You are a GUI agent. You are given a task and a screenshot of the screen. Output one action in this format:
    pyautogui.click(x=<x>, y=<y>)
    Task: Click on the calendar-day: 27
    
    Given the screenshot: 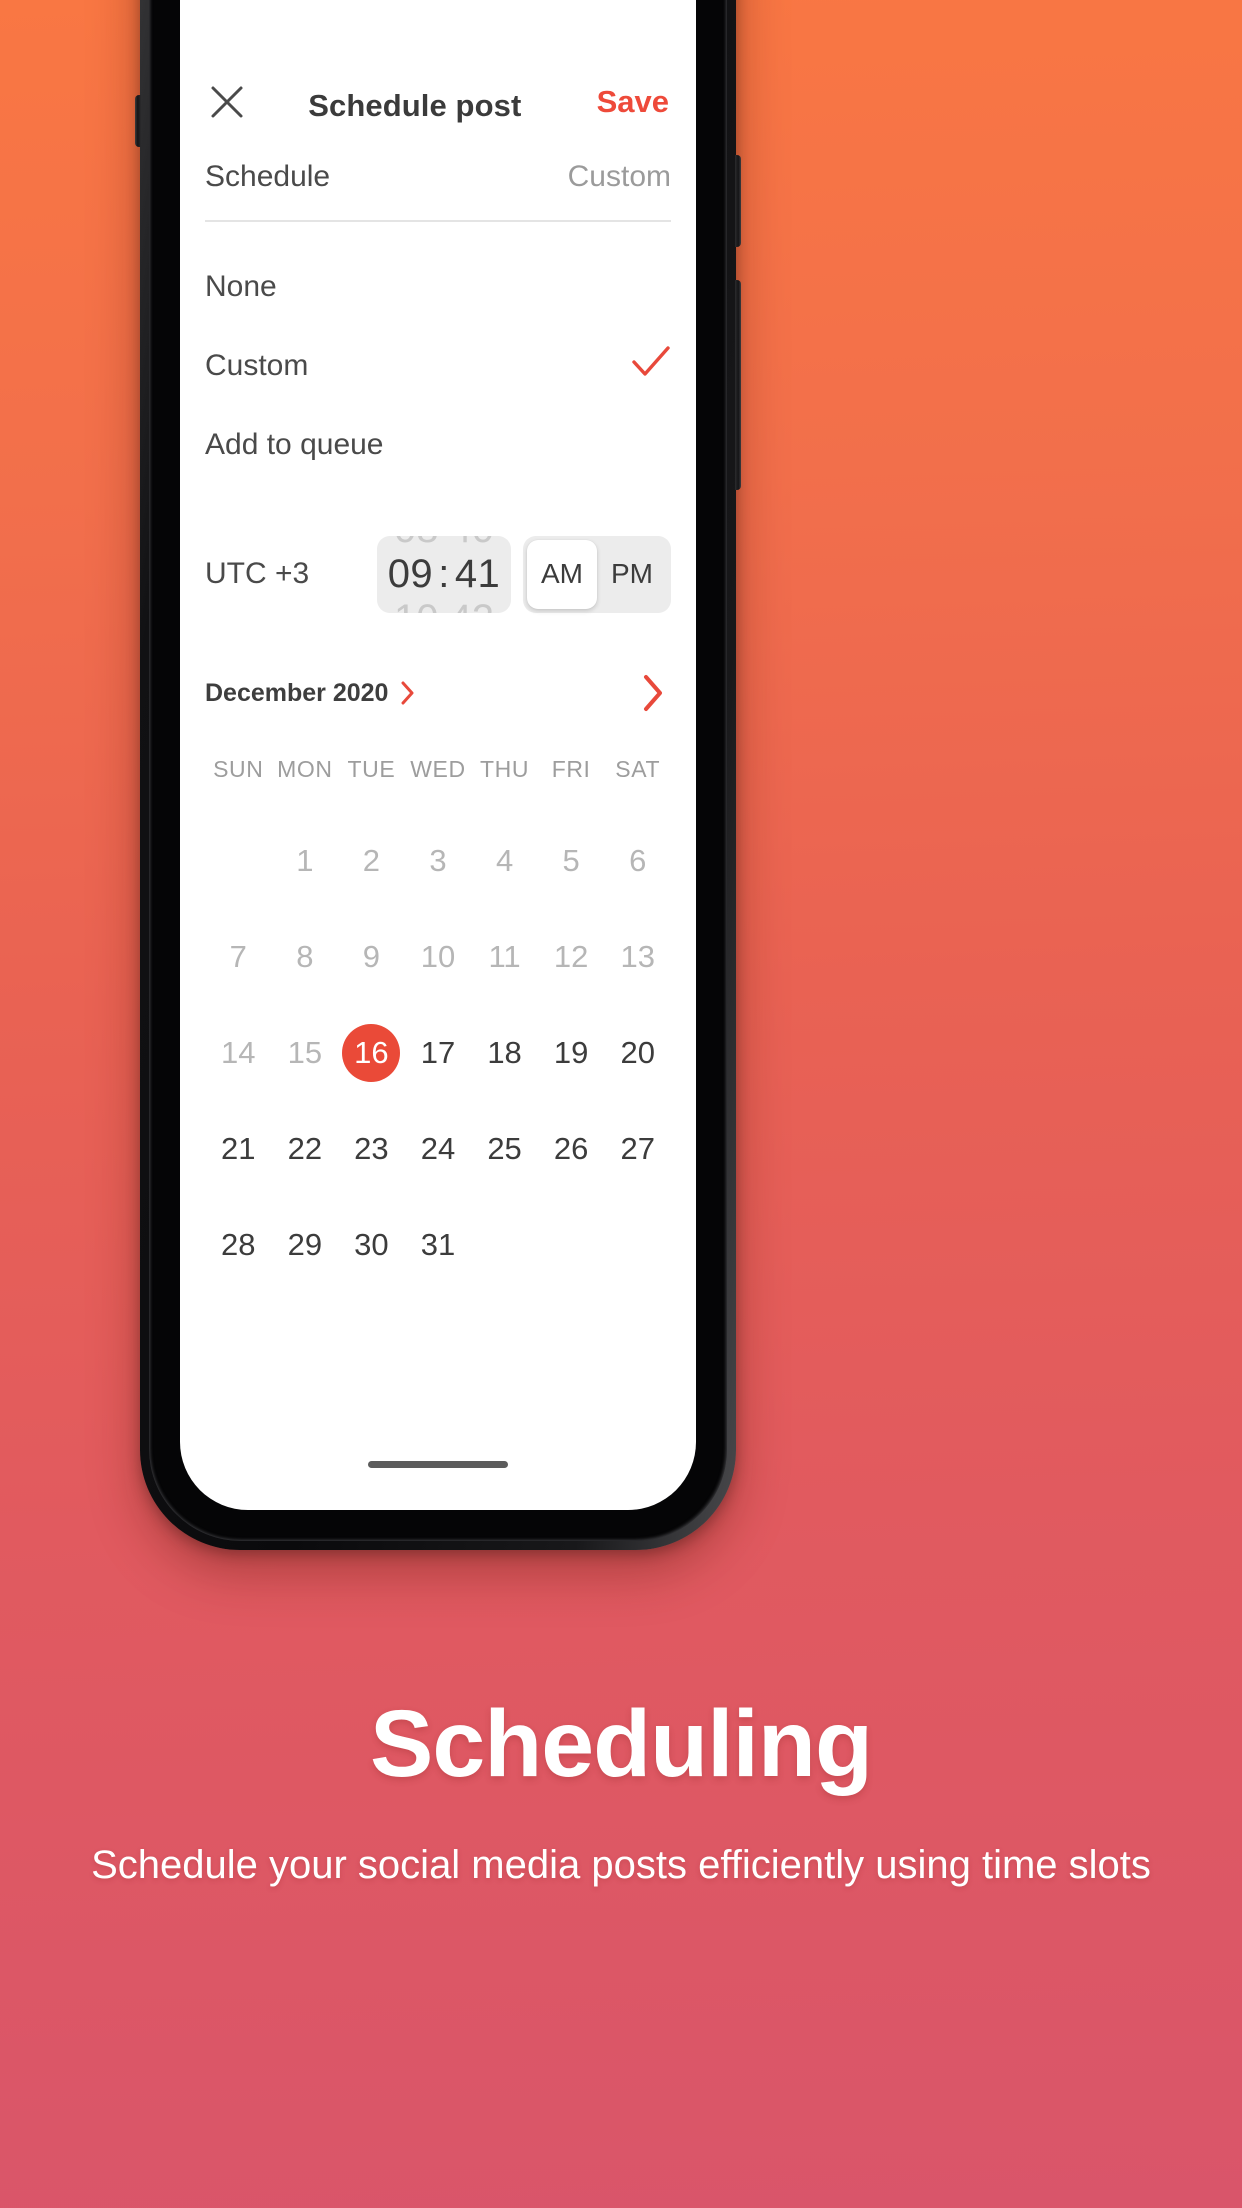 What is the action you would take?
    pyautogui.click(x=638, y=1149)
    